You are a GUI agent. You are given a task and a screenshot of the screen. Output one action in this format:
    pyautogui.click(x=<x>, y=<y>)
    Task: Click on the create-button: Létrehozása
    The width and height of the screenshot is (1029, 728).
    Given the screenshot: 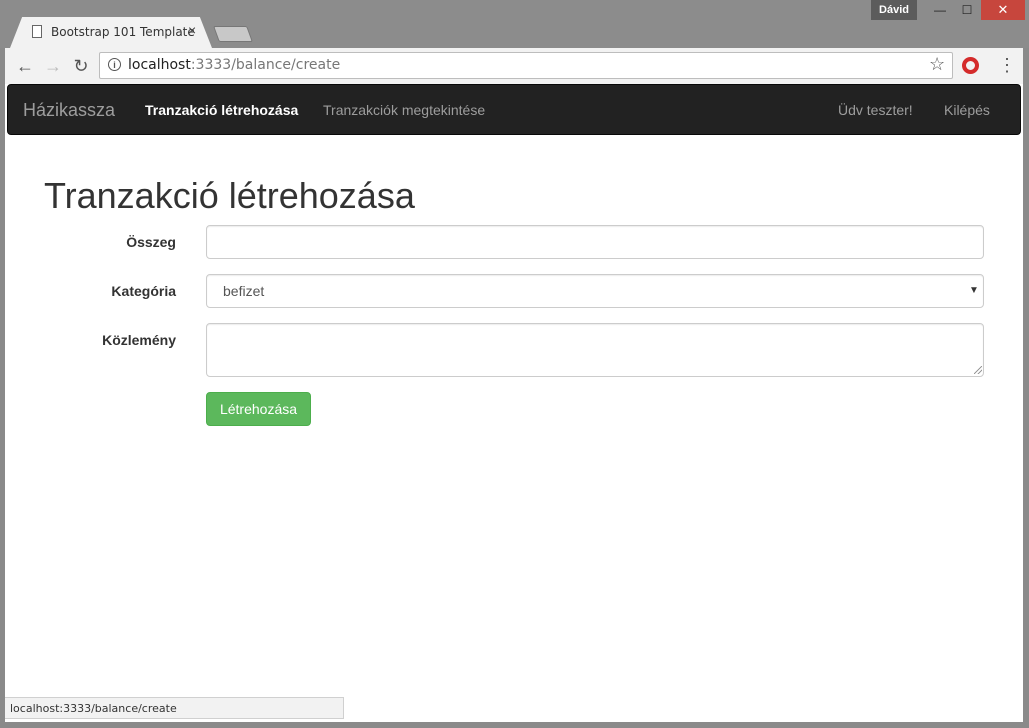 What is the action you would take?
    pyautogui.click(x=258, y=409)
    